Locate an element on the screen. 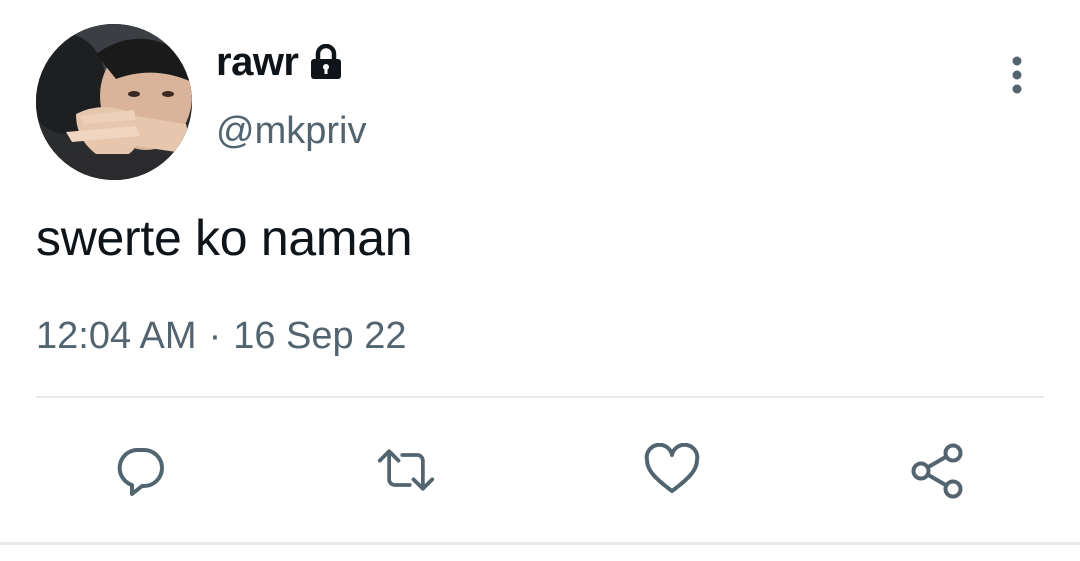  retweet-button is located at coordinates (406, 470).